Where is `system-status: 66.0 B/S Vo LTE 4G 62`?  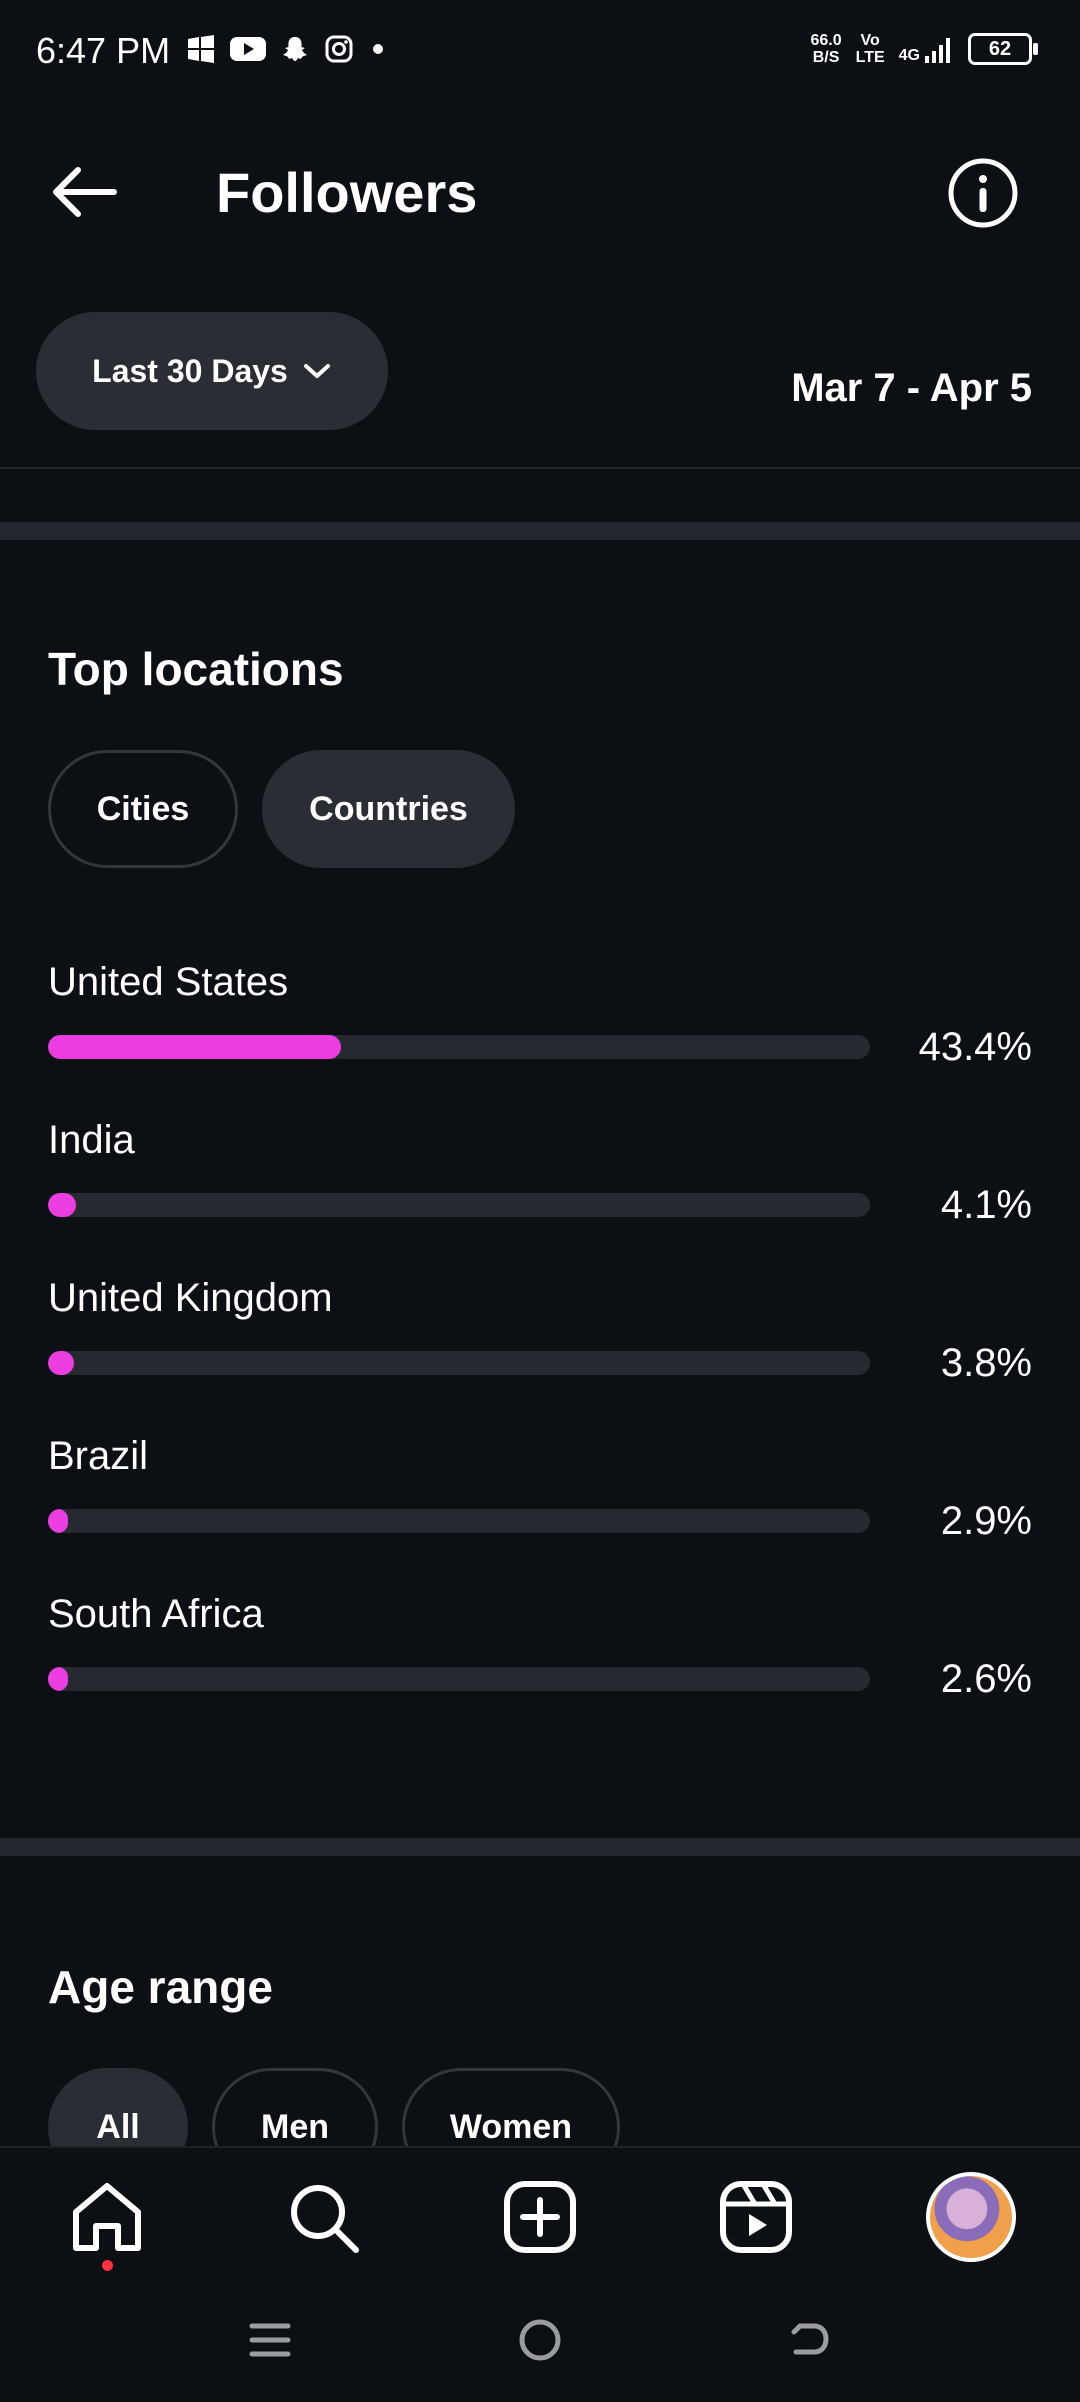 system-status: 66.0 B/S Vo LTE 4G 62 is located at coordinates (924, 49).